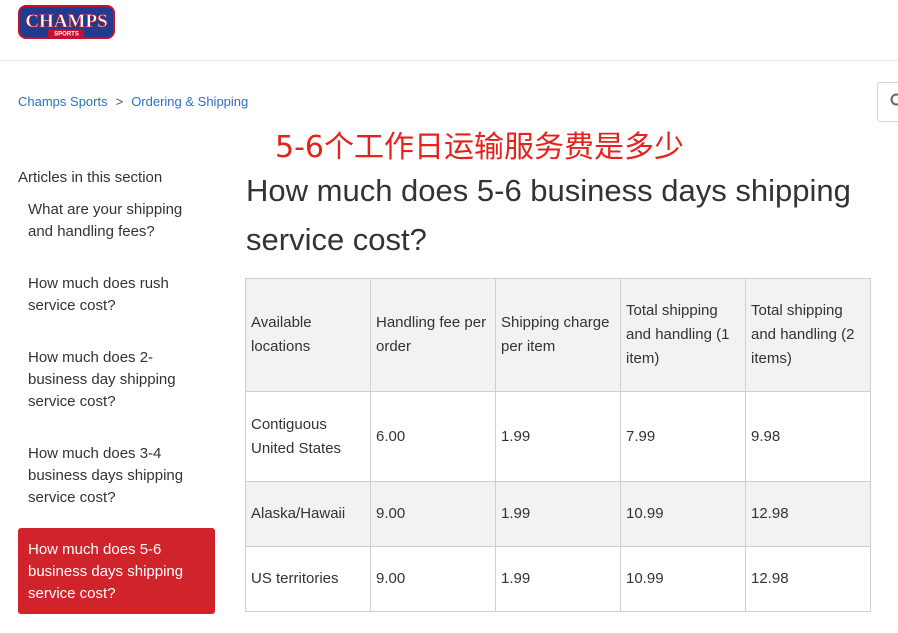 The height and width of the screenshot is (633, 898). Describe the element at coordinates (808, 436) in the screenshot. I see `cell-total-2-items: 9.98` at that location.